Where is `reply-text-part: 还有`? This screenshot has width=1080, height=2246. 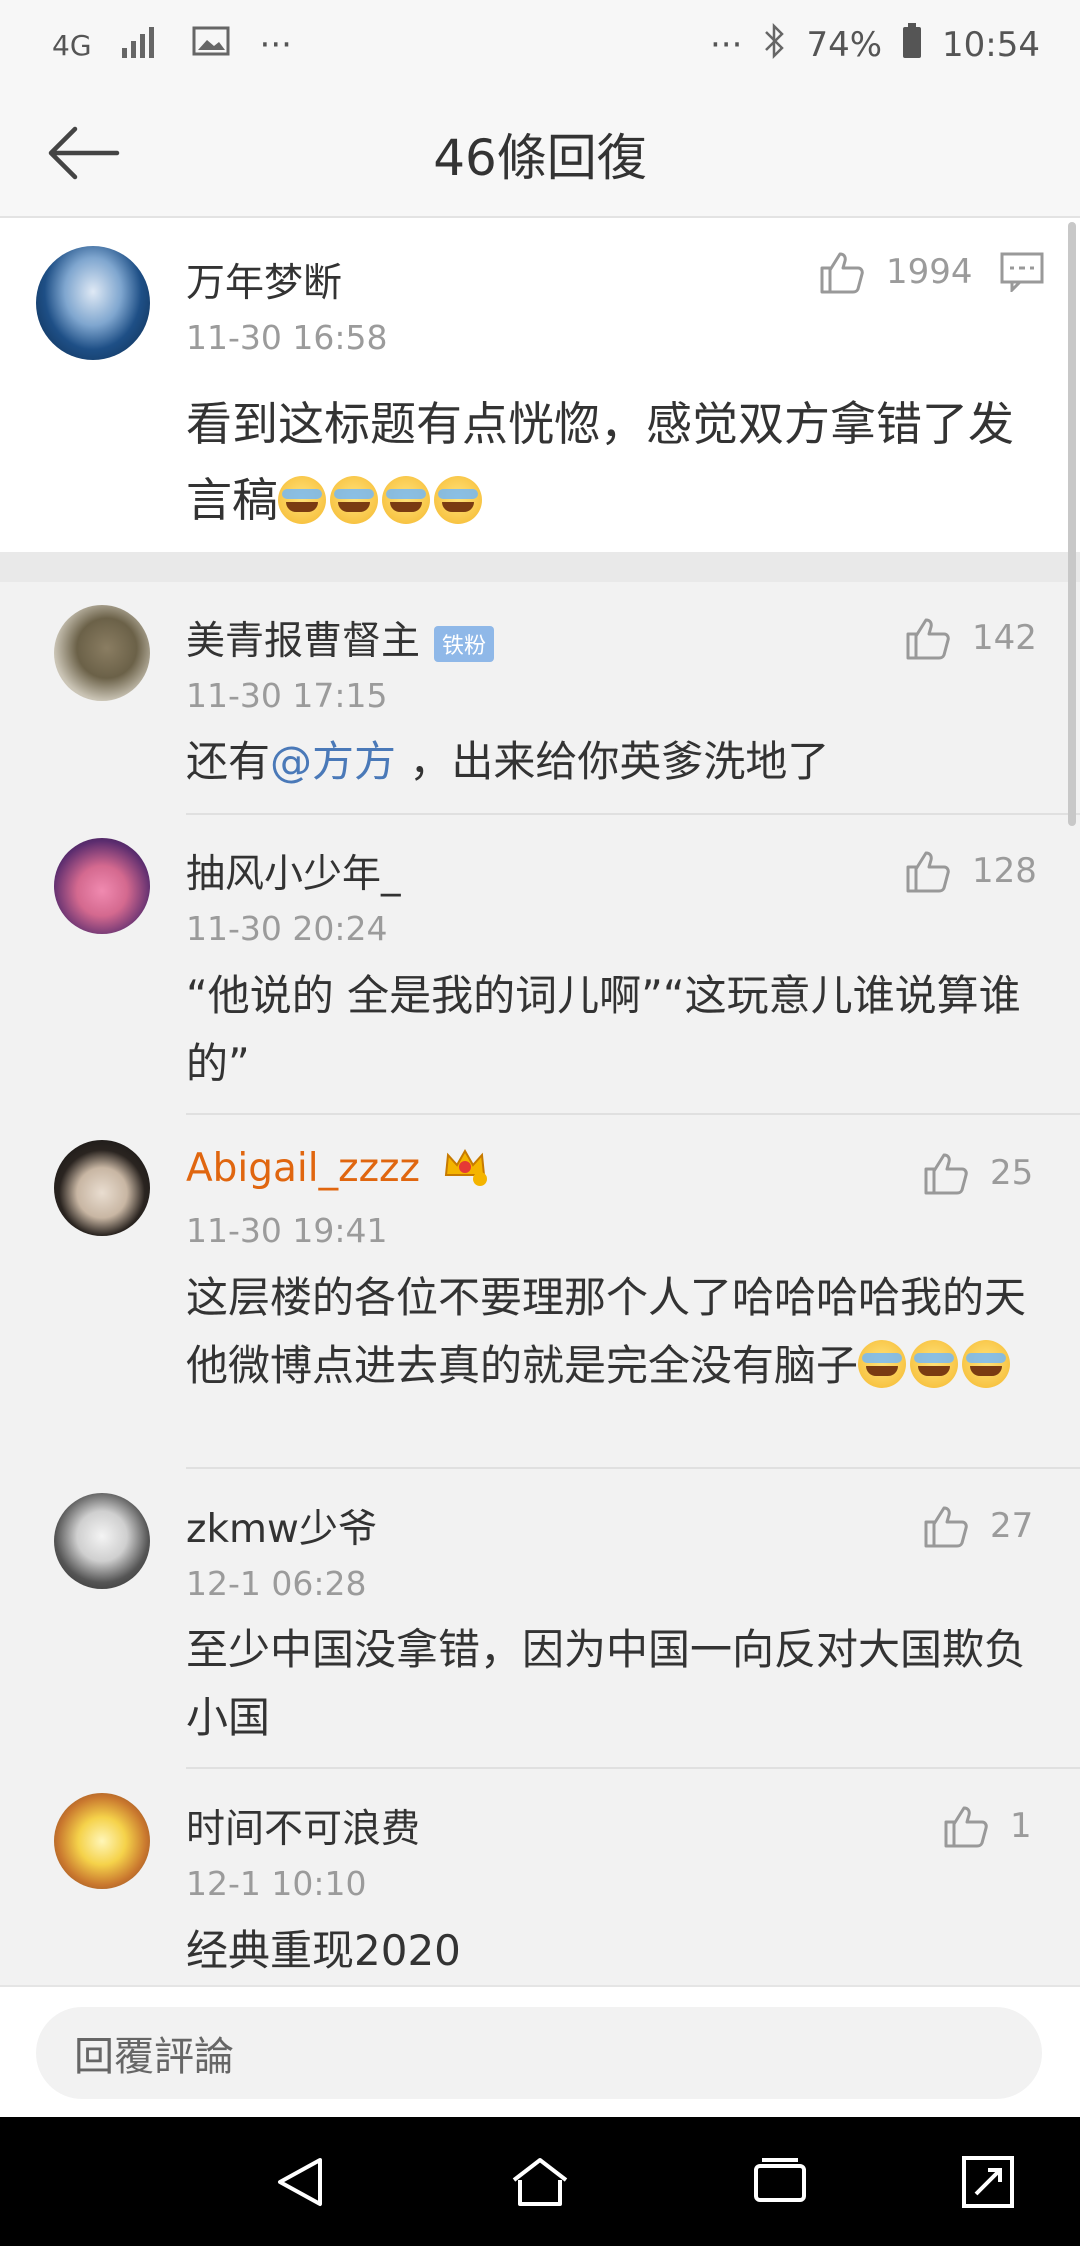
reply-text-part: 还有 is located at coordinates (228, 761).